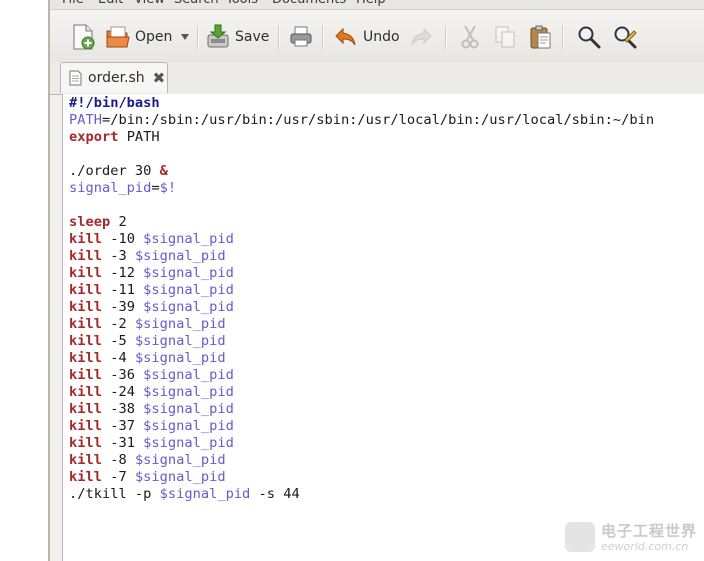 The image size is (704, 561). Describe the element at coordinates (73, 4) in the screenshot. I see `menu-file: File` at that location.